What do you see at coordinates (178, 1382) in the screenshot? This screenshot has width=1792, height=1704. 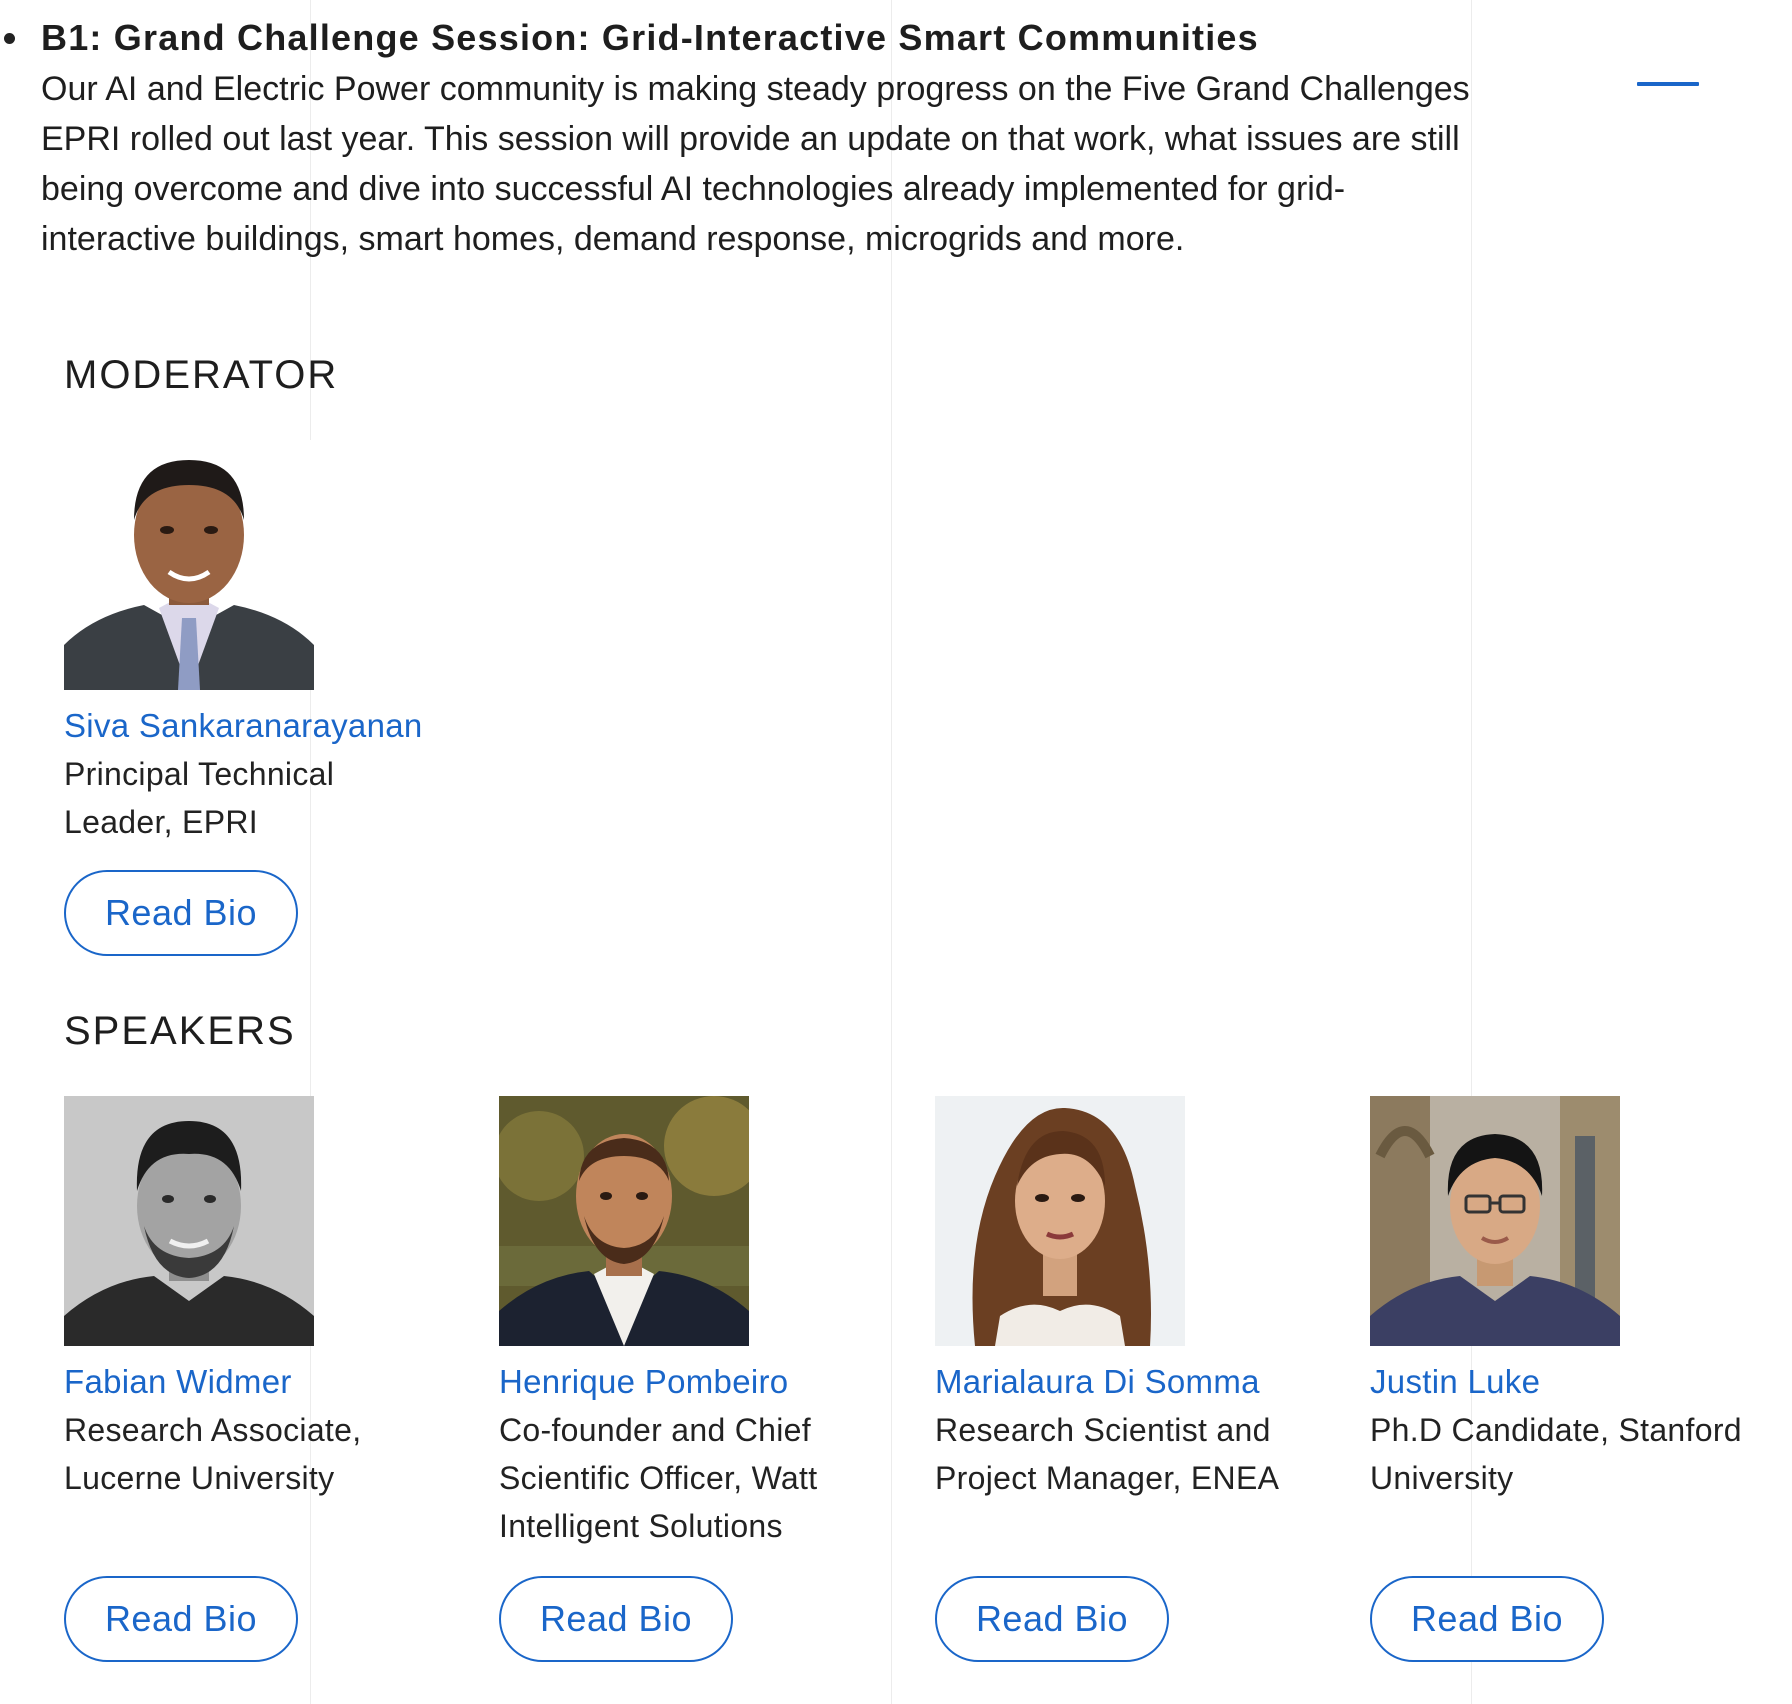 I see `speaker-name-link: Fabian Widmer` at bounding box center [178, 1382].